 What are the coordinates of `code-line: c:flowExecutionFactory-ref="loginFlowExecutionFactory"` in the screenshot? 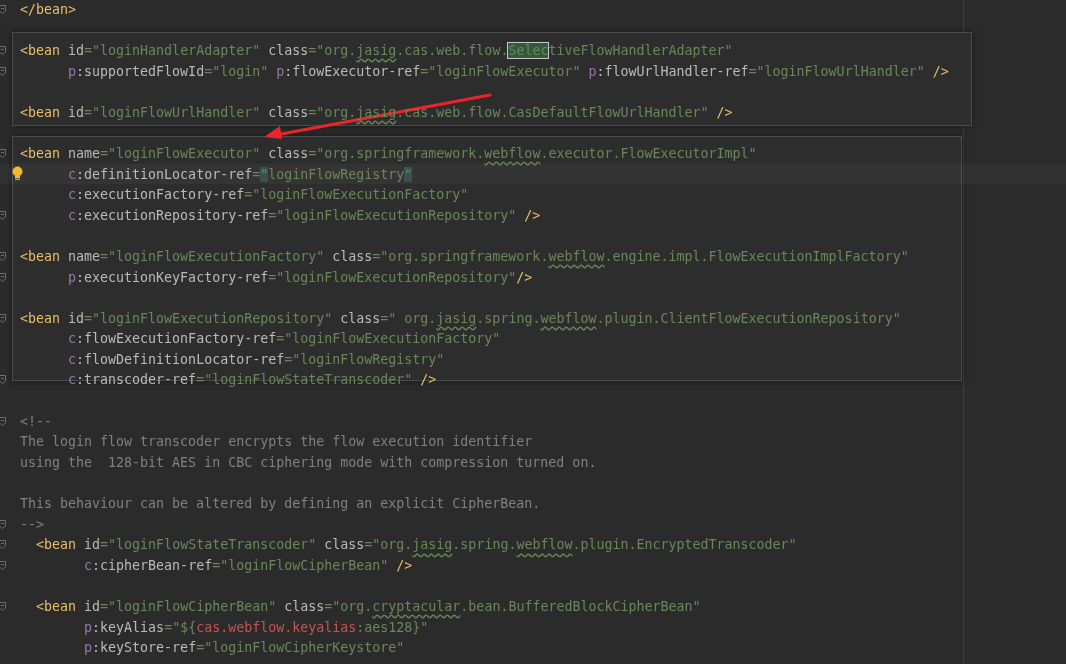 It's located at (284, 339).